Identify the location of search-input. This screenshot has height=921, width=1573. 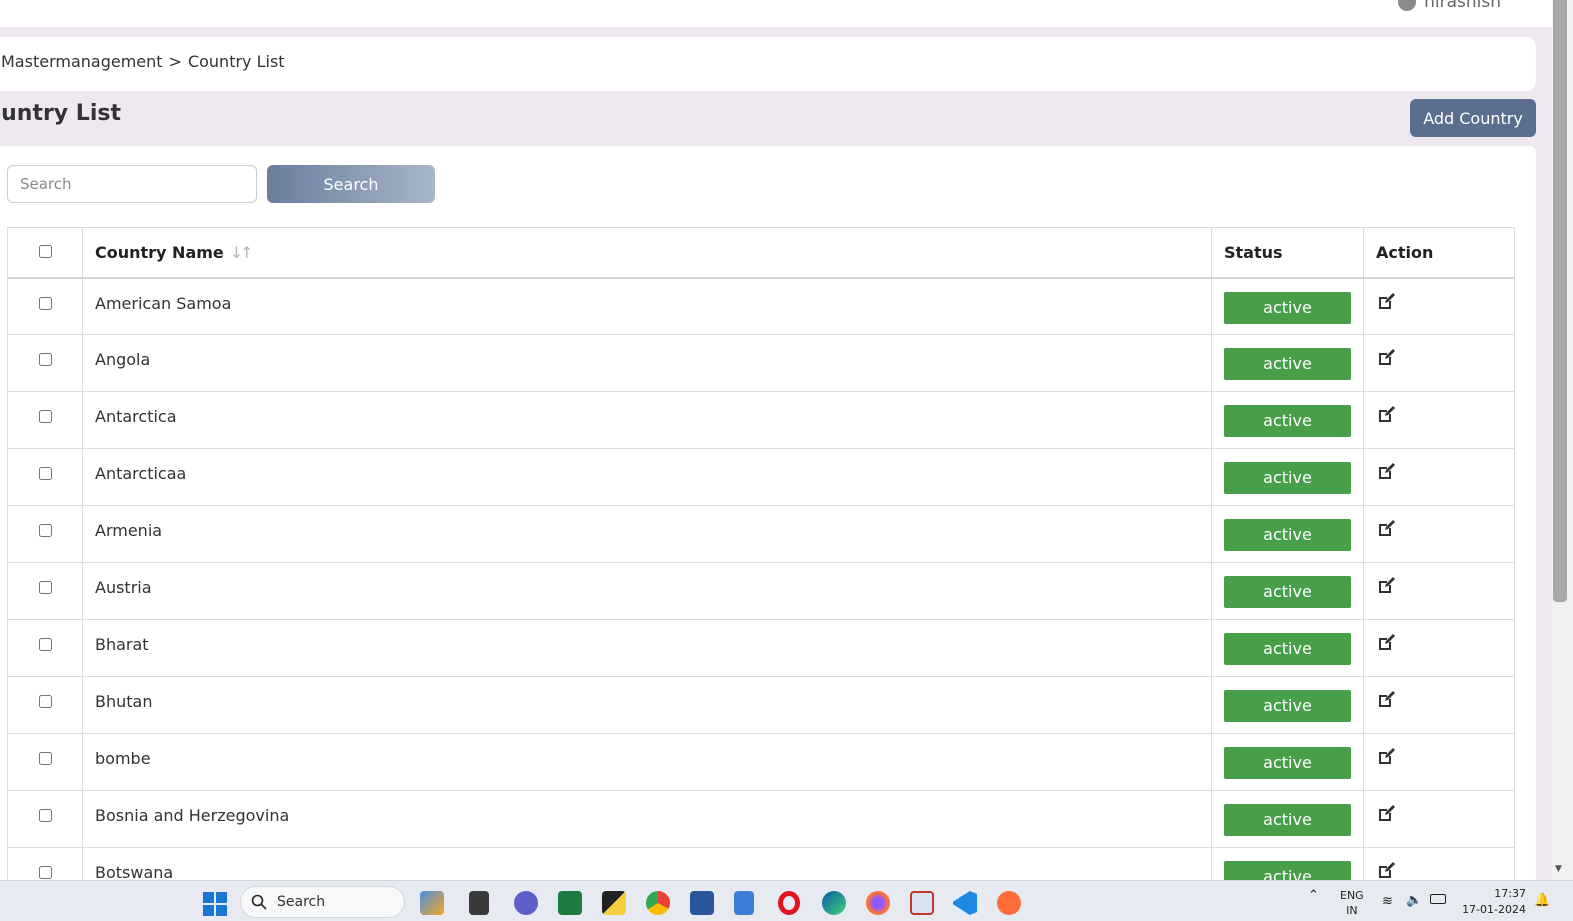
(132, 184).